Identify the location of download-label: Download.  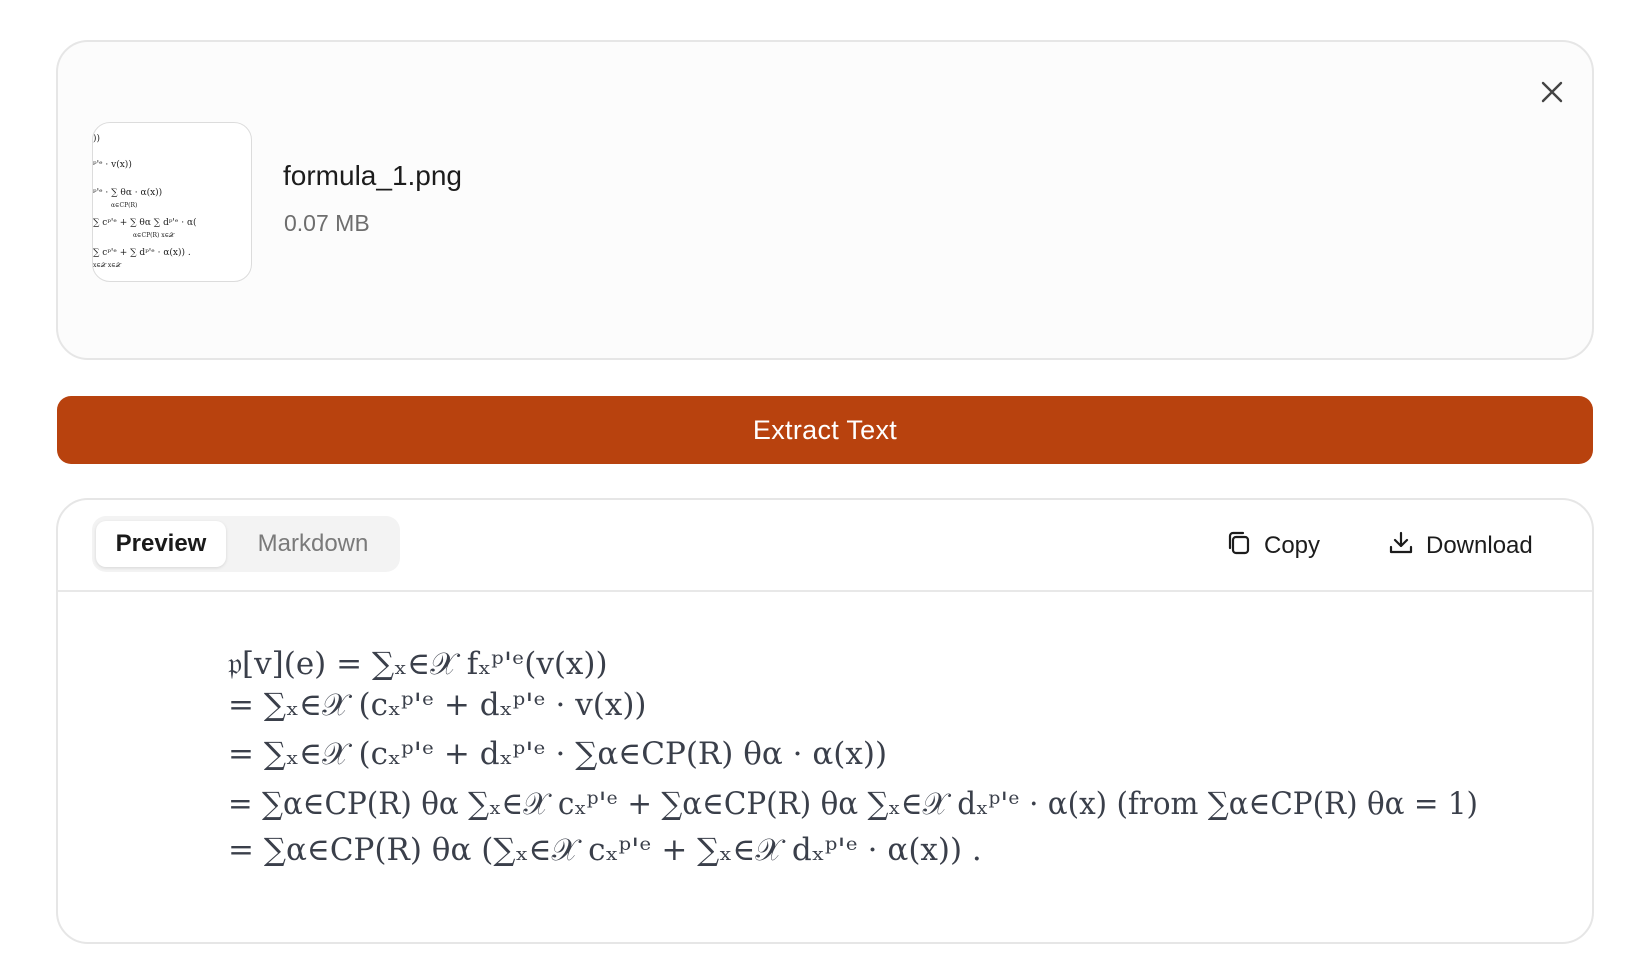
(1479, 545).